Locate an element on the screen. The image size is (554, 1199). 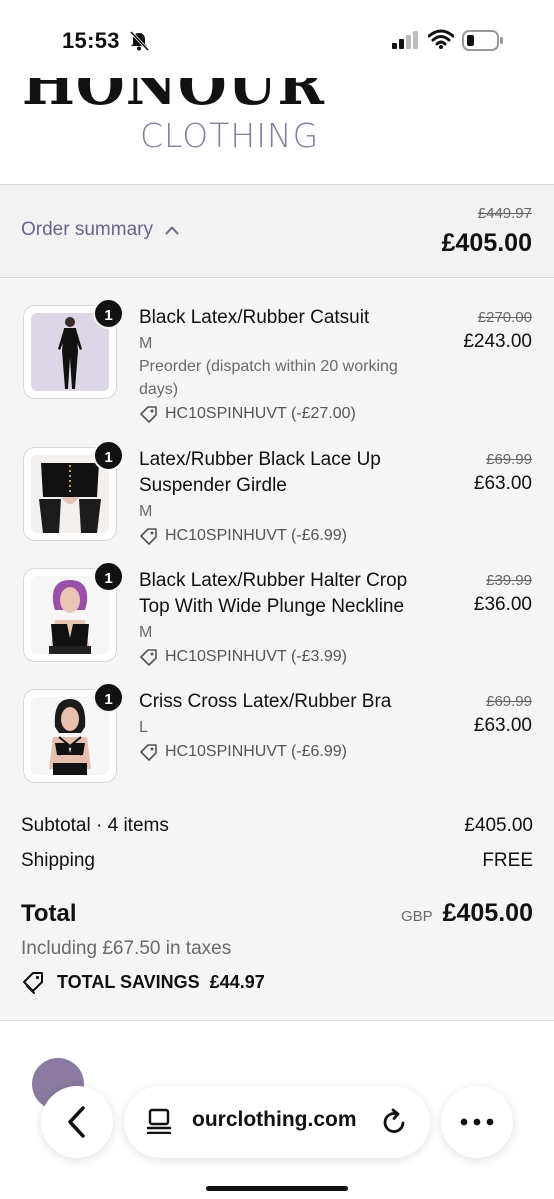
more-icon is located at coordinates (477, 1122).